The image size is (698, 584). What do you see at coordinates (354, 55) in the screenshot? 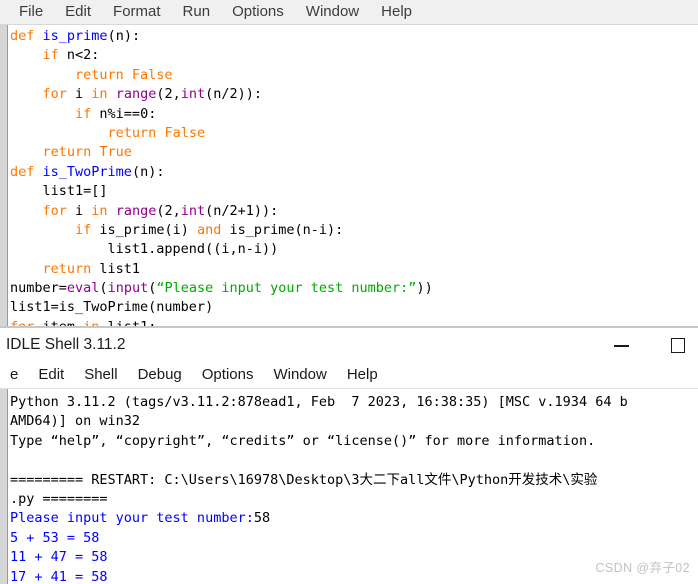
I see `code-line: if n<2:` at bounding box center [354, 55].